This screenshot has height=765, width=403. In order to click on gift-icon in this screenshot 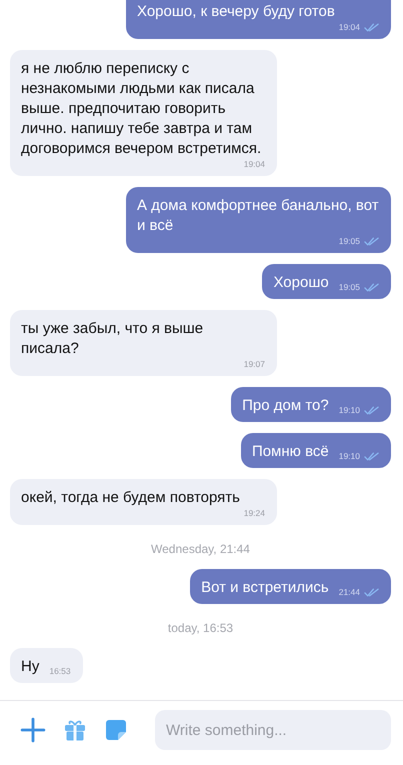, I will do `click(75, 730)`.